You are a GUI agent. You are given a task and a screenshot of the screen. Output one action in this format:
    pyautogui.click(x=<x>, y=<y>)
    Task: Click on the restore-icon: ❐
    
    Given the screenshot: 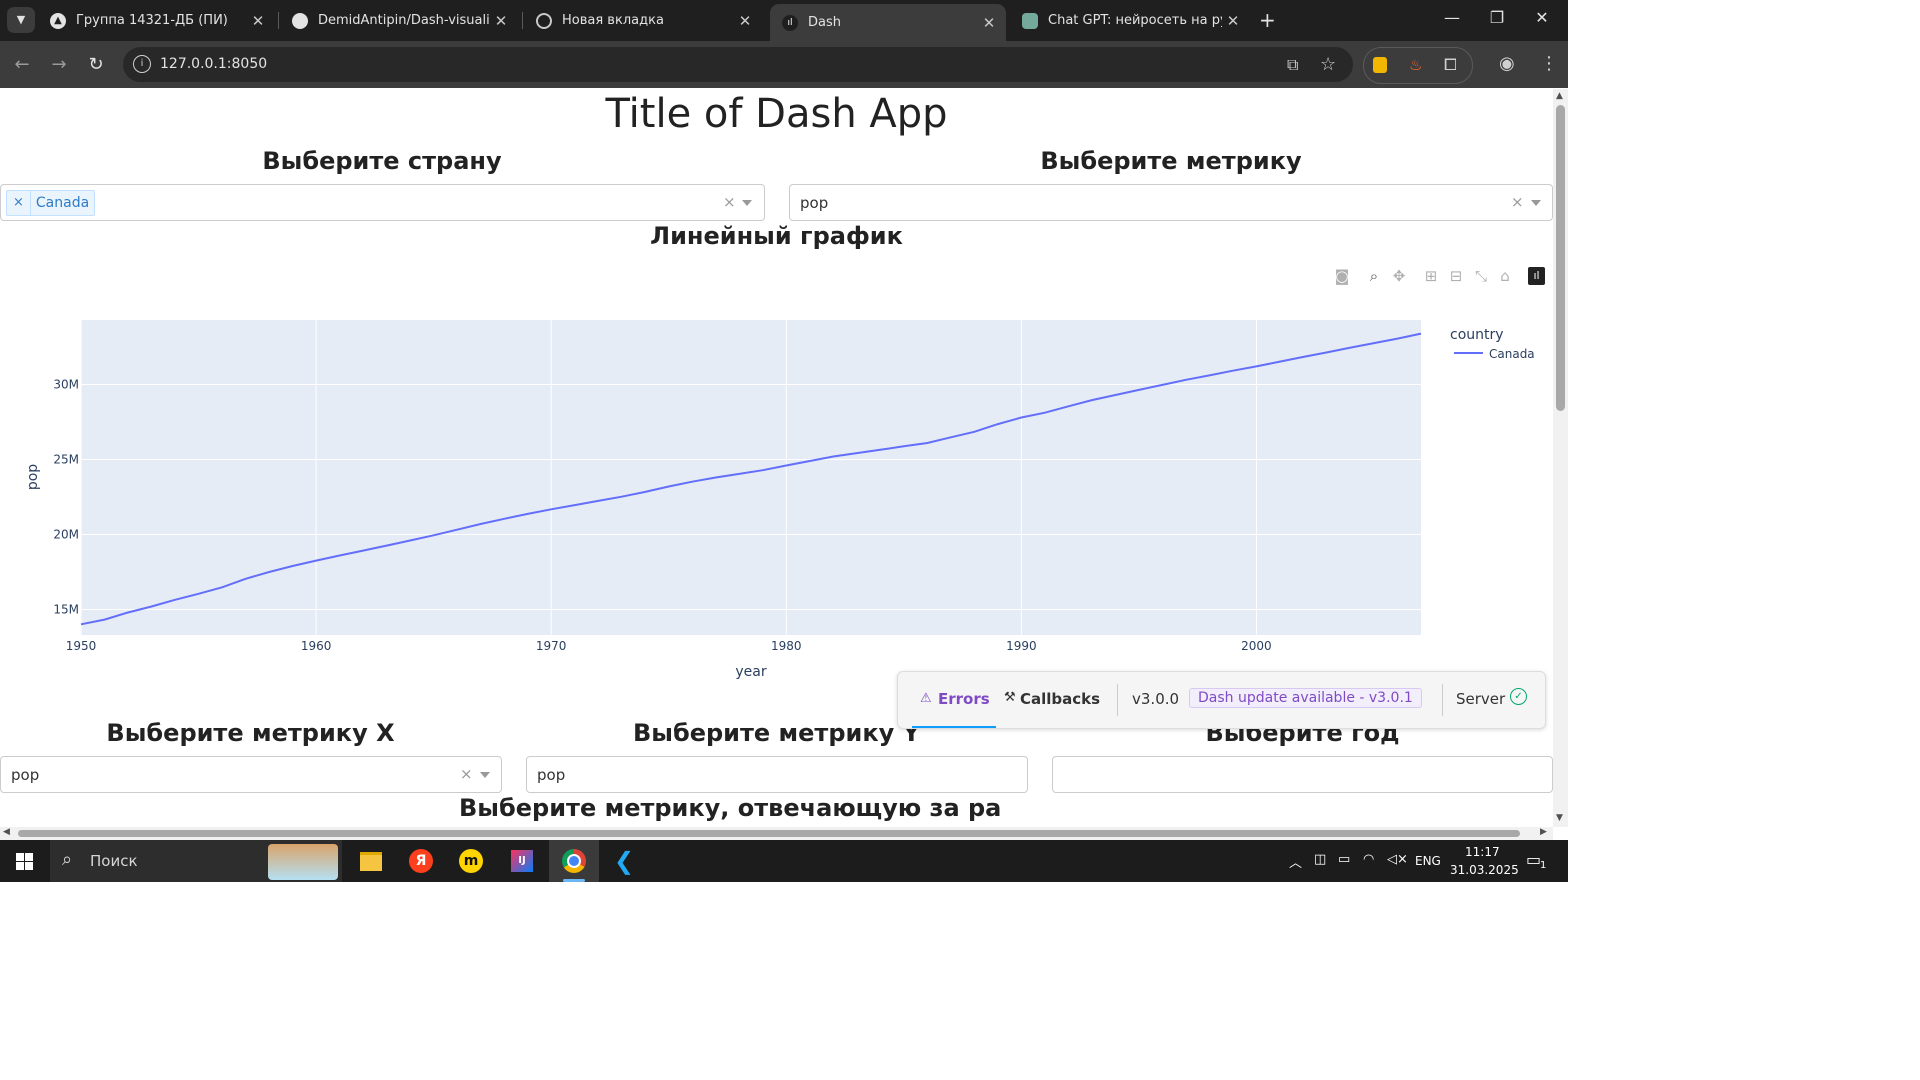 What is the action you would take?
    pyautogui.click(x=1497, y=17)
    